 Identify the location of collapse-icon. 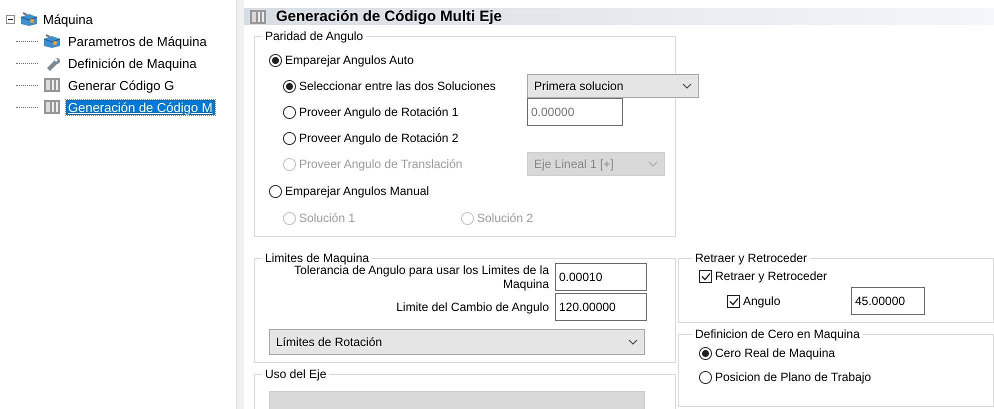
(10, 19).